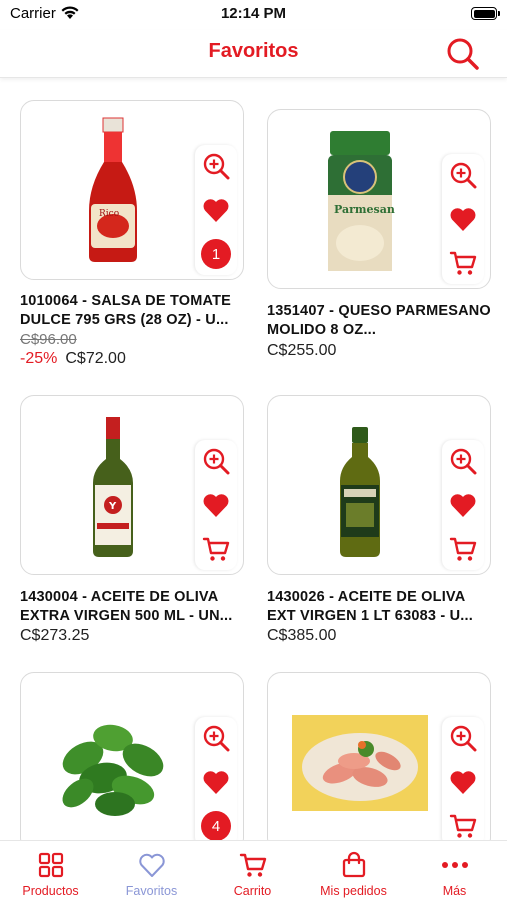 The width and height of the screenshot is (507, 900). Describe the element at coordinates (463, 54) in the screenshot. I see `search-icon` at that location.